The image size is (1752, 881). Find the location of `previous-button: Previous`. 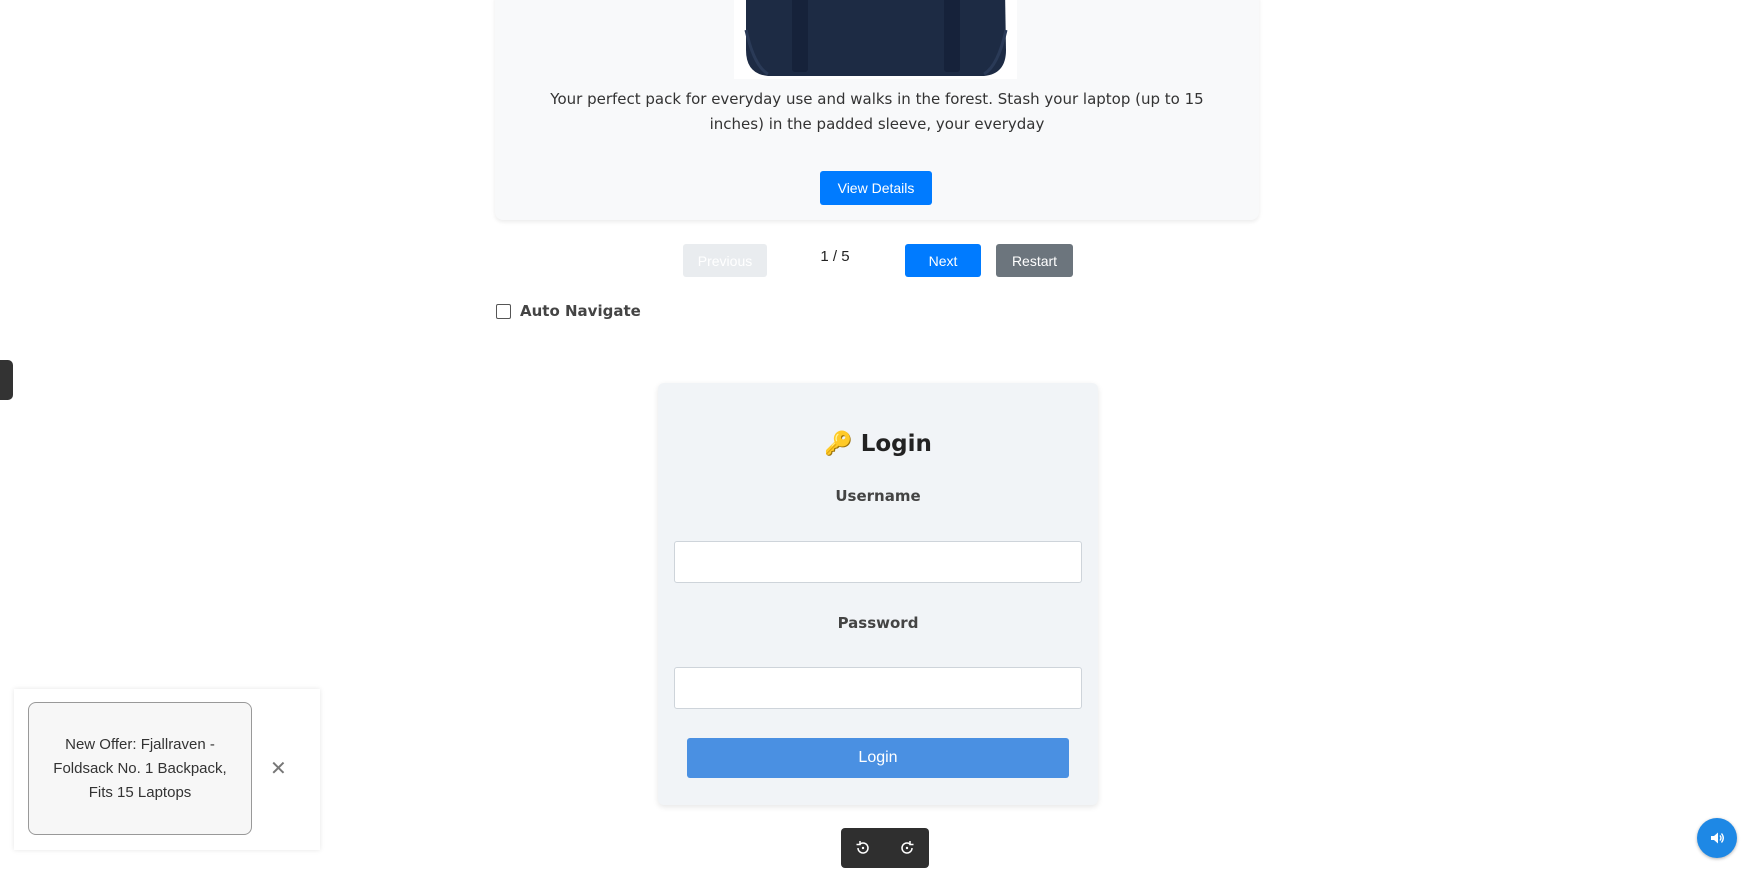

previous-button: Previous is located at coordinates (725, 260).